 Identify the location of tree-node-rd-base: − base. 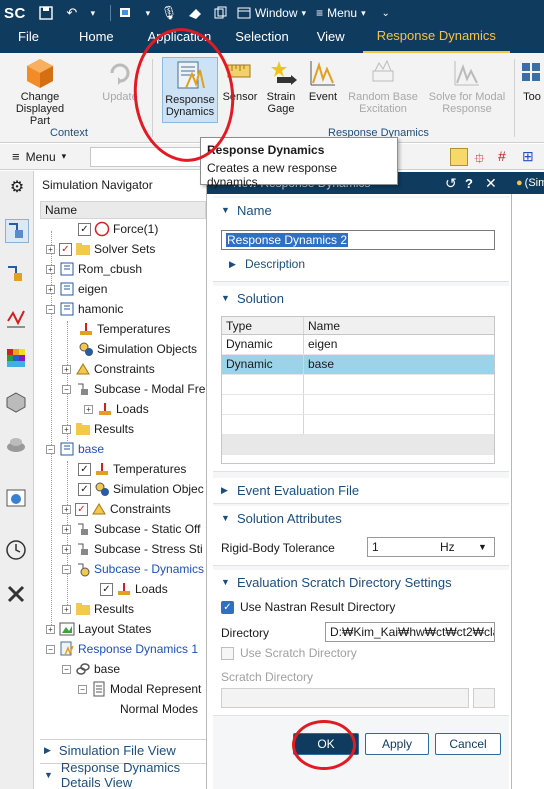
(91, 669).